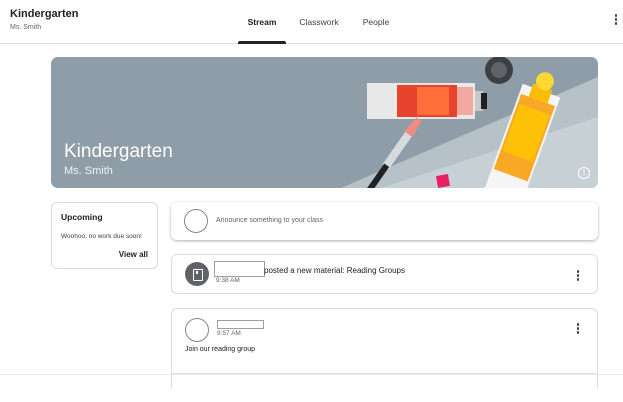 This screenshot has height=402, width=623. Describe the element at coordinates (88, 171) in the screenshot. I see `banner-teacher-name: Ms. Smith` at that location.